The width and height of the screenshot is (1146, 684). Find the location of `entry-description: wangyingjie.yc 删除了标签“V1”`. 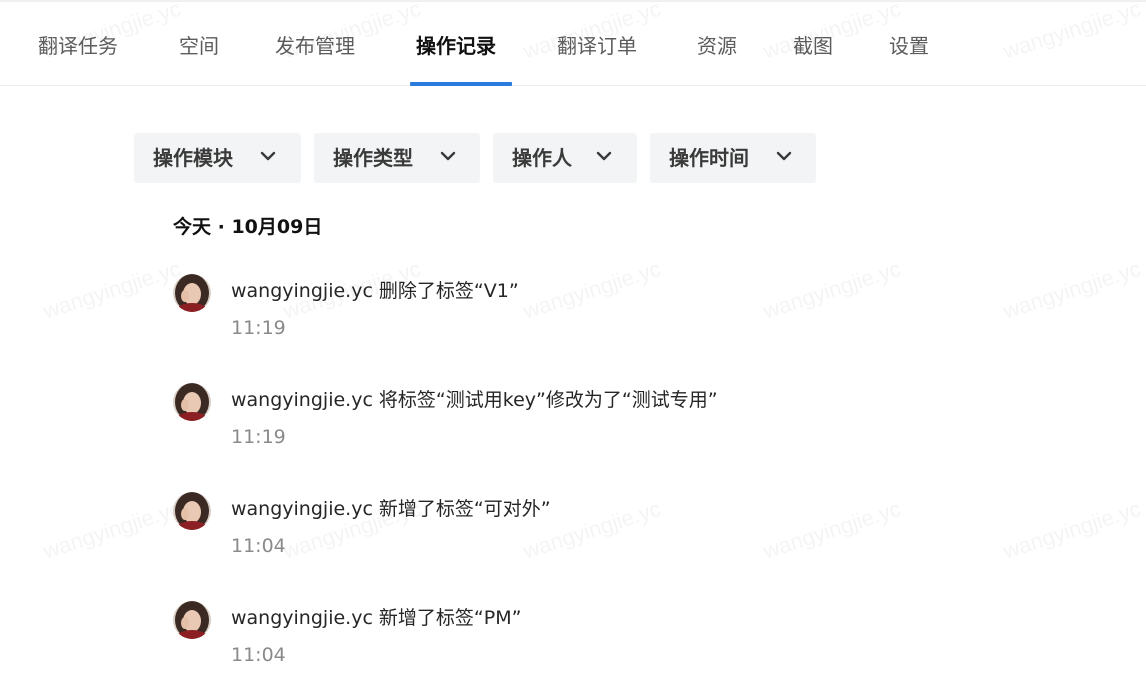

entry-description: wangyingjie.yc 删除了标签“V1” is located at coordinates (375, 291).